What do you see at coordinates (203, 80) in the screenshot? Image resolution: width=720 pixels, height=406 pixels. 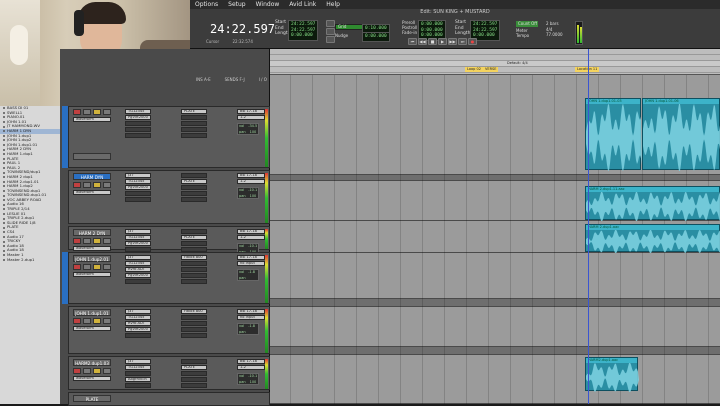 I see `inserts-header: INS A-E` at bounding box center [203, 80].